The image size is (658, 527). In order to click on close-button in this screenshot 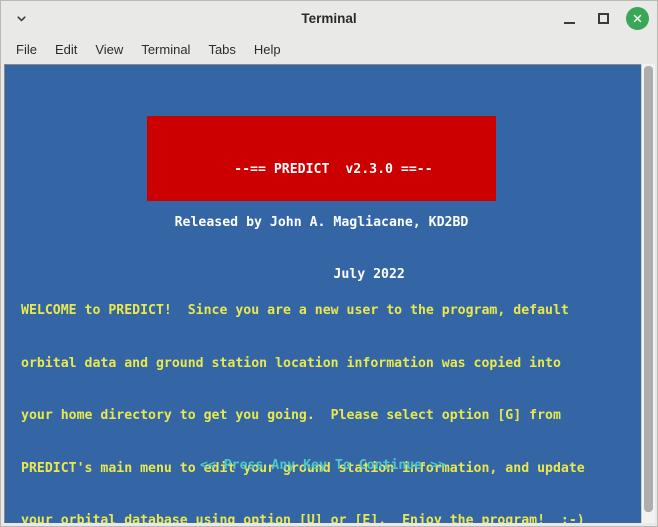, I will do `click(637, 18)`.